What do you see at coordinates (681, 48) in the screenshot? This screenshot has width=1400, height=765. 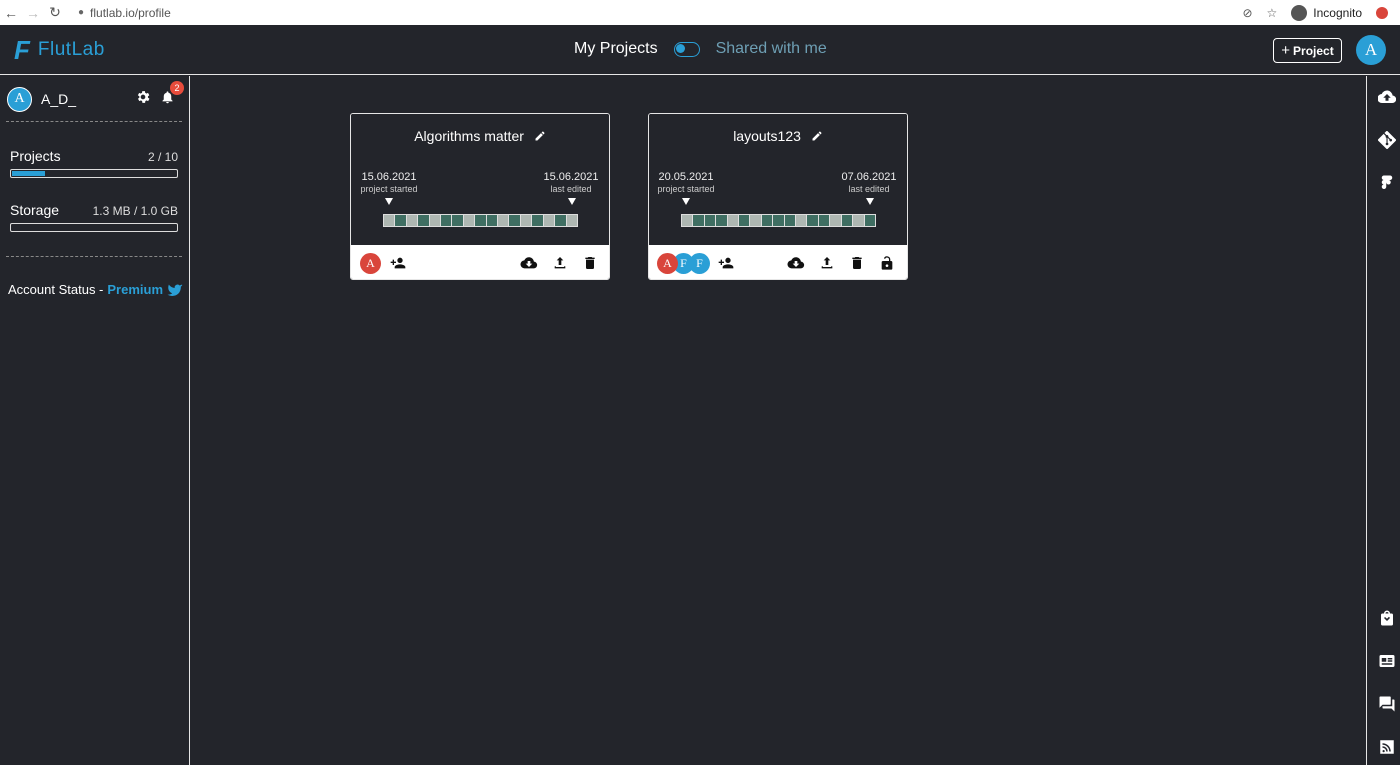 I see `toggle-knob` at bounding box center [681, 48].